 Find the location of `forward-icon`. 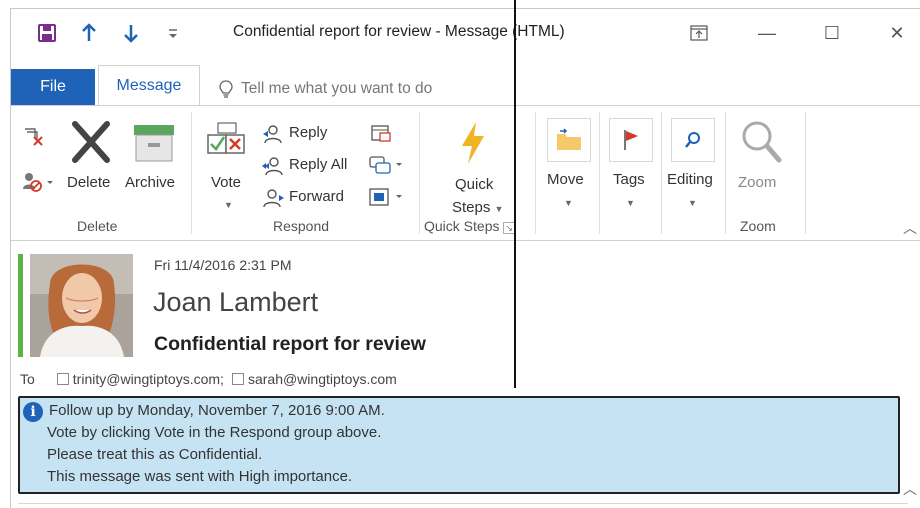

forward-icon is located at coordinates (273, 198).